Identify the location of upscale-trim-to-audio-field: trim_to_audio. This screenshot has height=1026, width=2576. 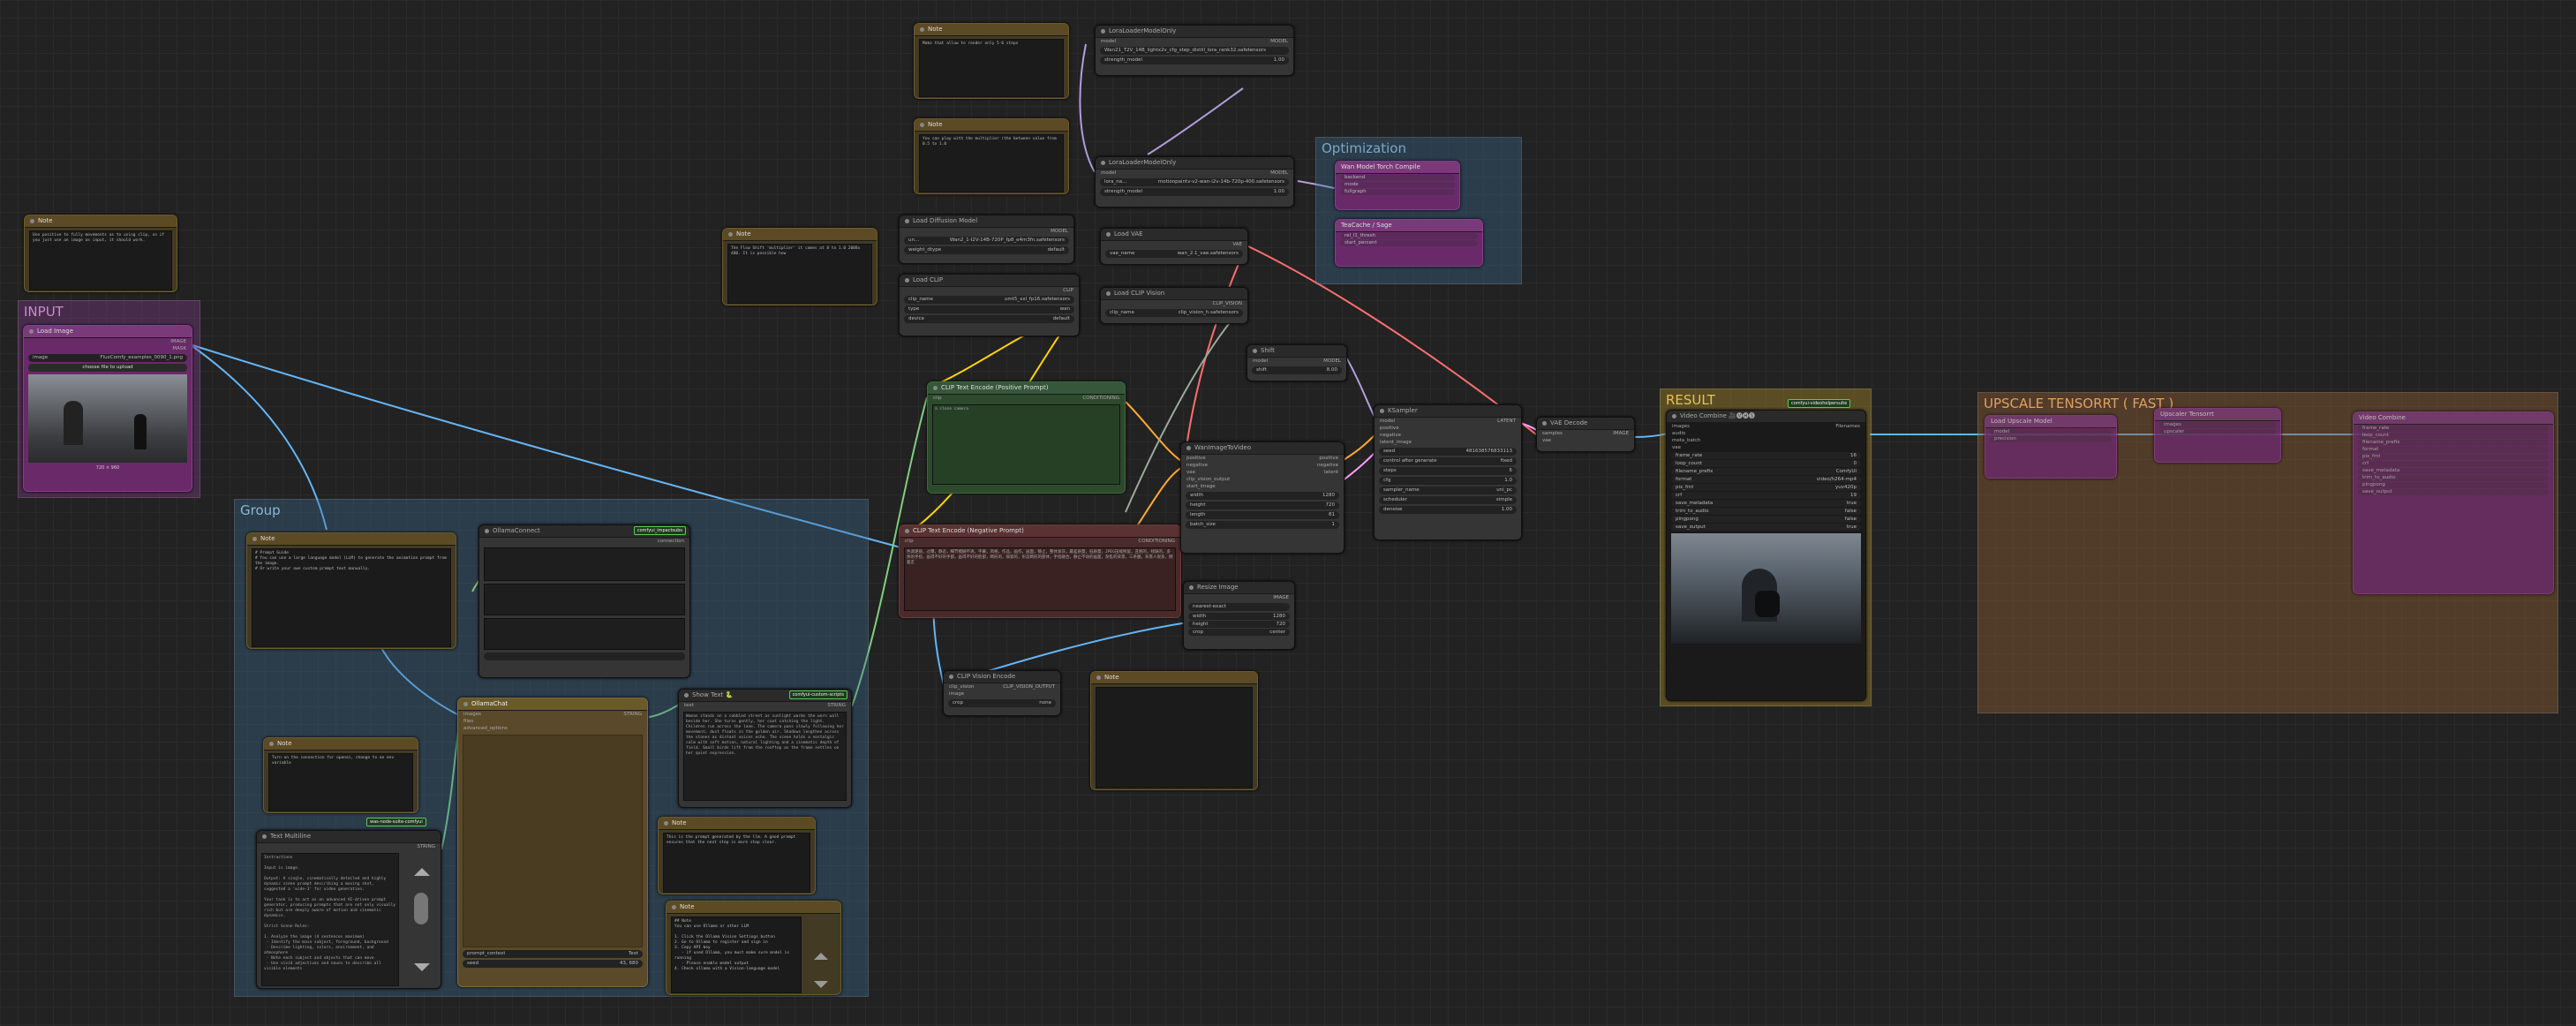
(2454, 478).